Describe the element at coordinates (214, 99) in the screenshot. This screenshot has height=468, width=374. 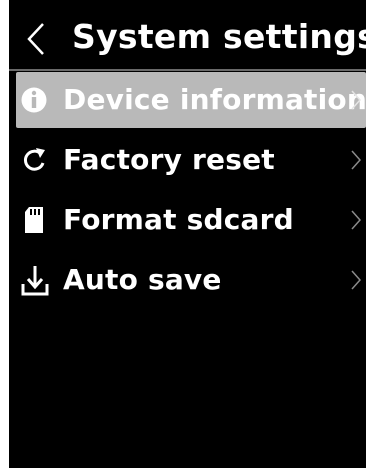
I see `menu-item-label: Device information` at that location.